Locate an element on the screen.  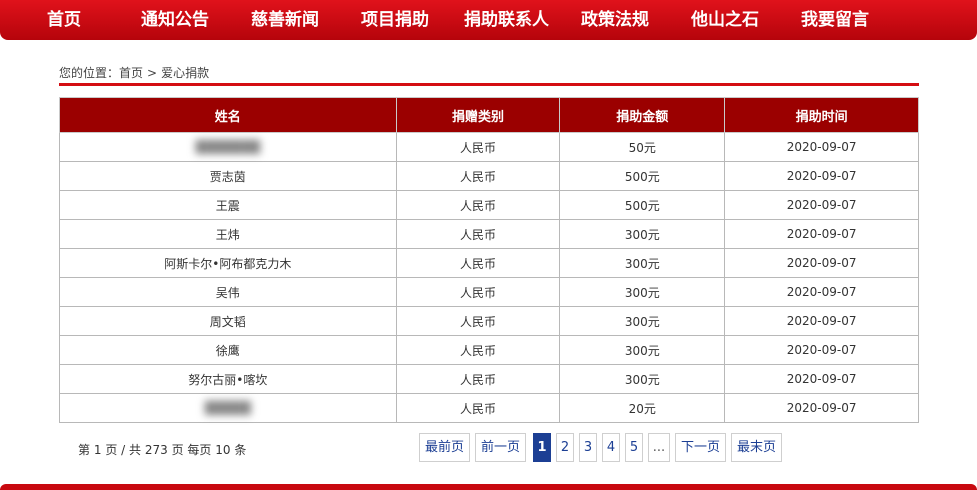
header-amount: 捐助金额 is located at coordinates (642, 115).